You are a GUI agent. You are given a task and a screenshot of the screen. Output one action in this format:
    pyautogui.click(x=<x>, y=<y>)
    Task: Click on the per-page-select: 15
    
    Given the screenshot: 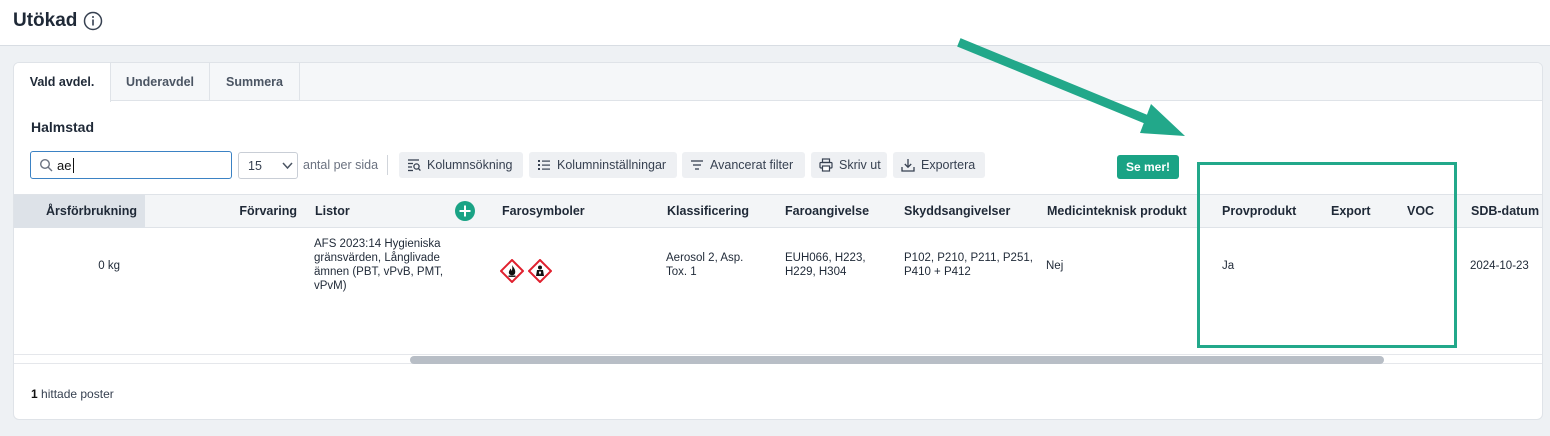 What is the action you would take?
    pyautogui.click(x=268, y=165)
    